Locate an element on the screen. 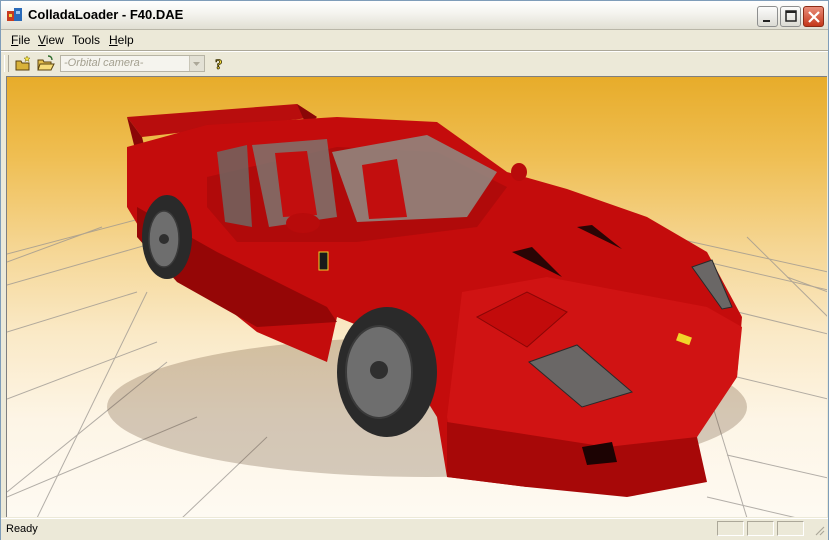 This screenshot has width=829, height=540. menu-file: File is located at coordinates (20, 40).